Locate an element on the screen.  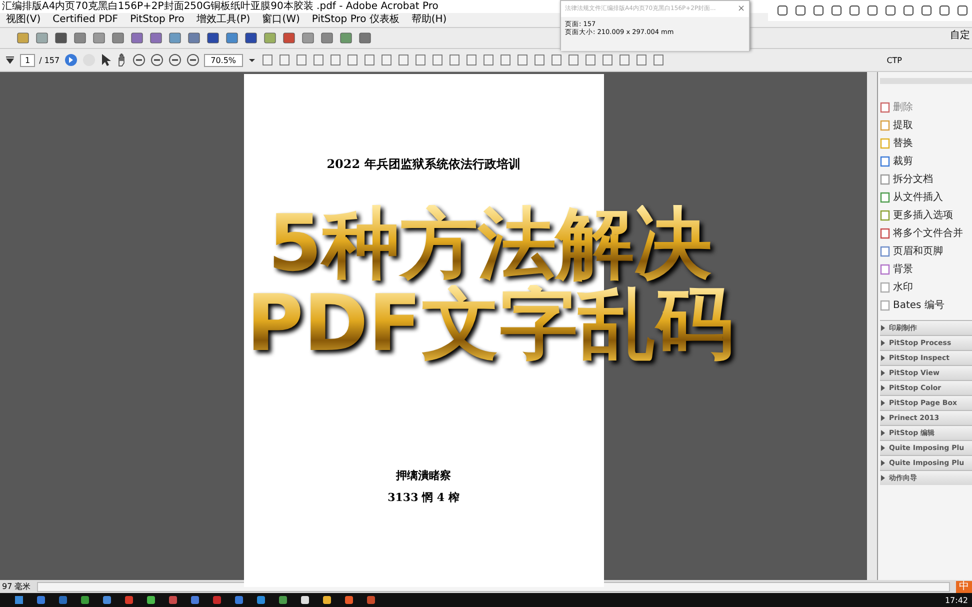
minus-icon is located at coordinates (175, 60).